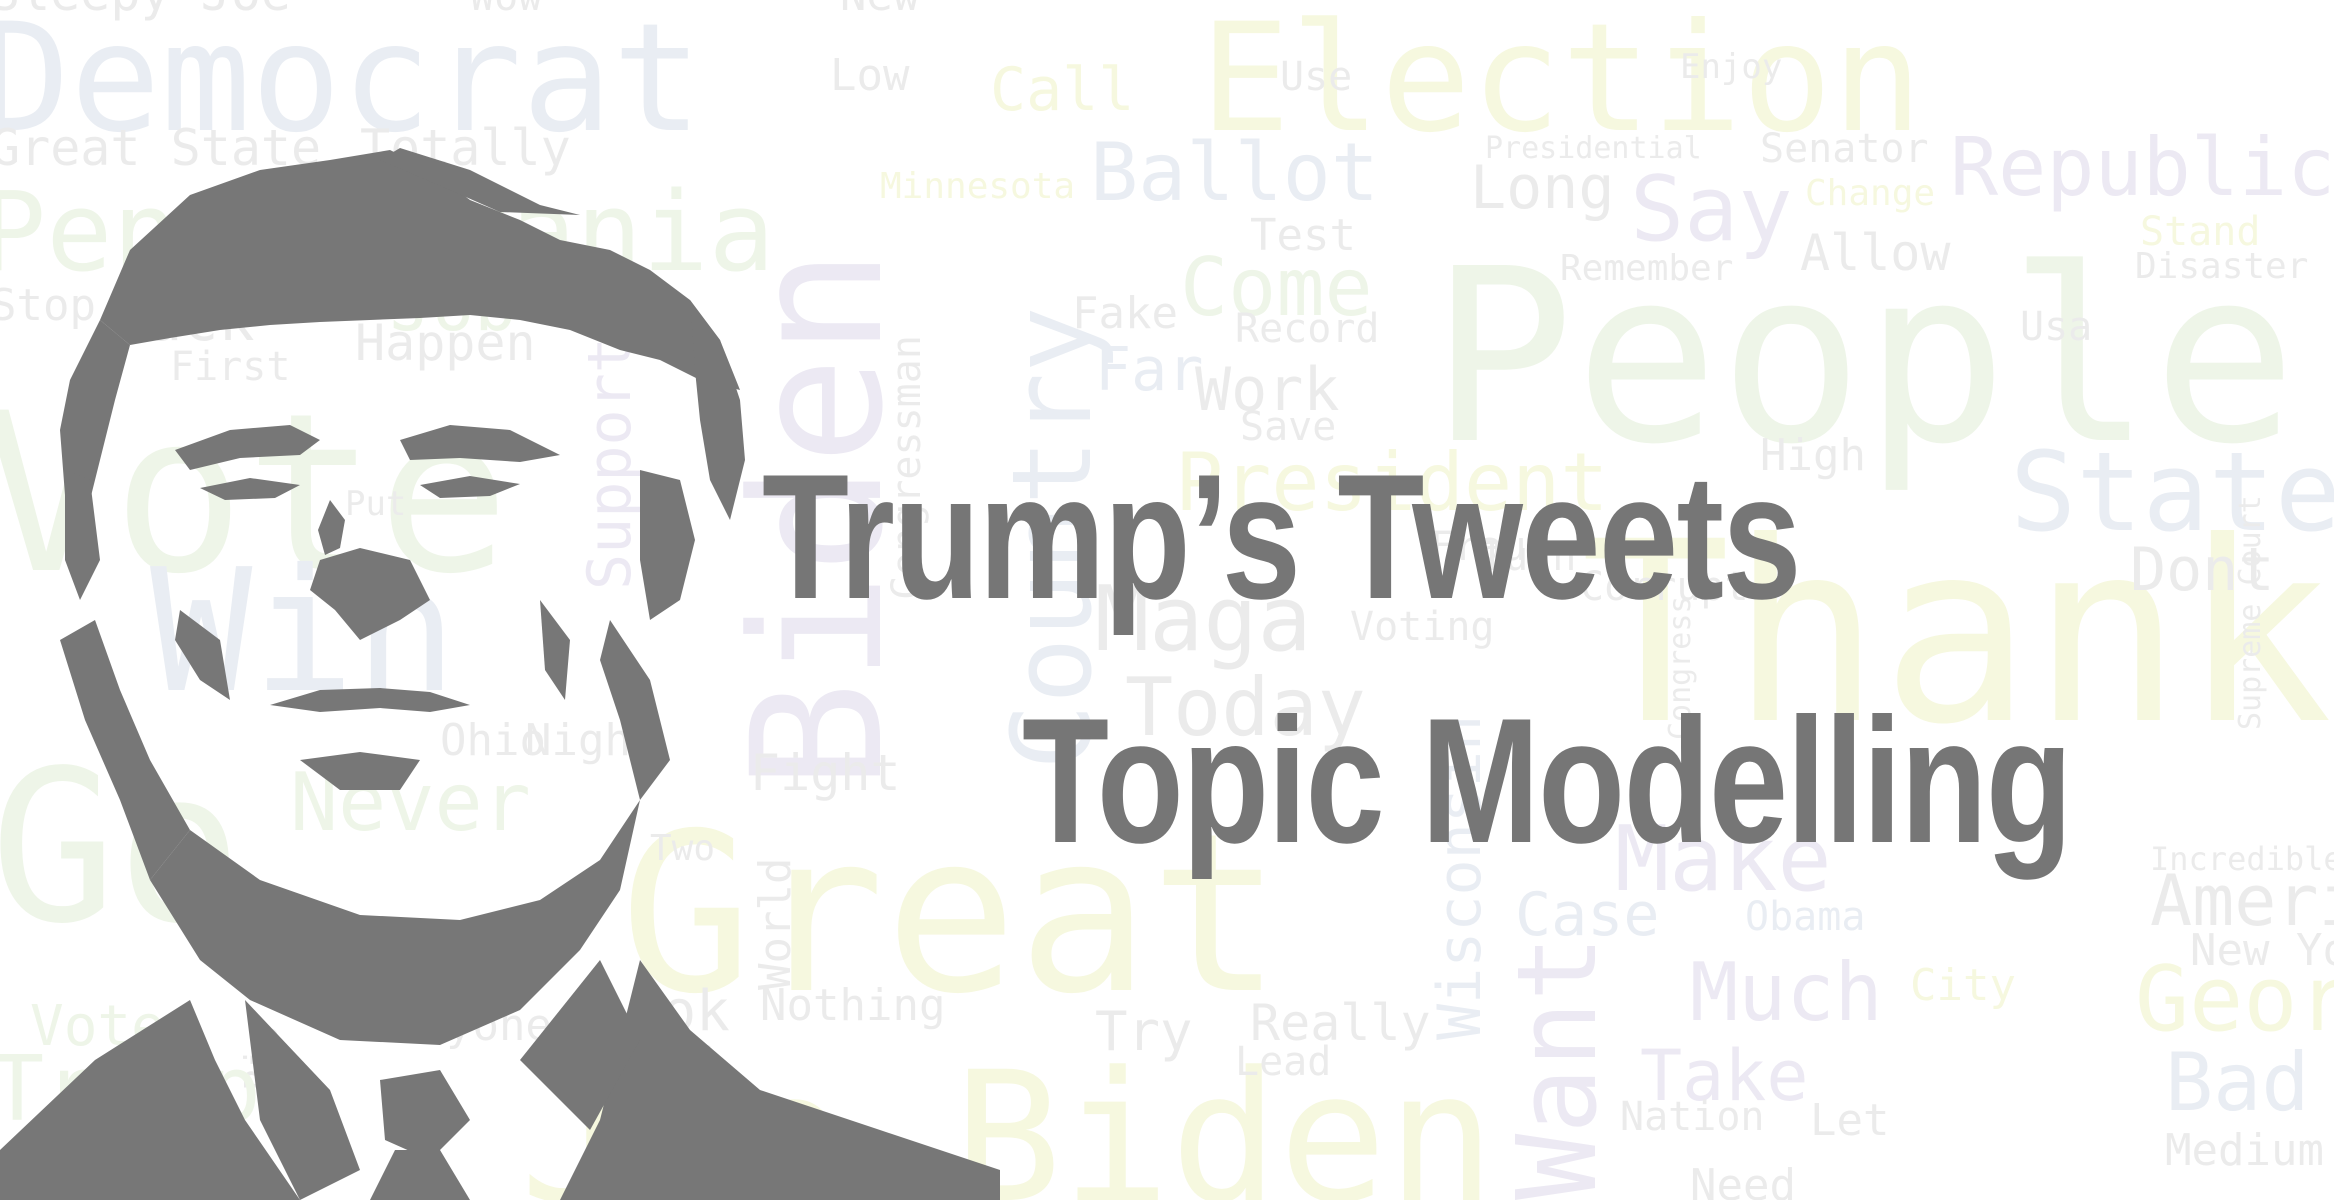 This screenshot has width=2334, height=1200. I want to click on cloud-word: Remember, so click(1646, 268).